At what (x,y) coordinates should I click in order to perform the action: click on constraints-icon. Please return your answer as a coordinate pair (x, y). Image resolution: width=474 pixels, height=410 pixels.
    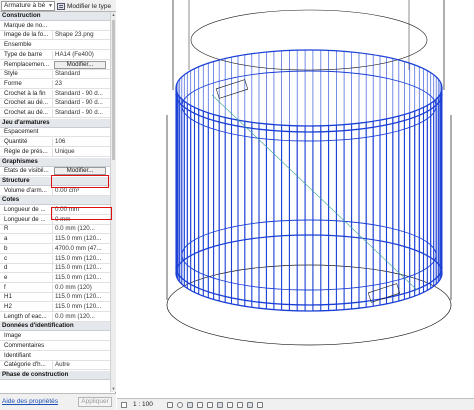
    Looking at the image, I should click on (260, 405).